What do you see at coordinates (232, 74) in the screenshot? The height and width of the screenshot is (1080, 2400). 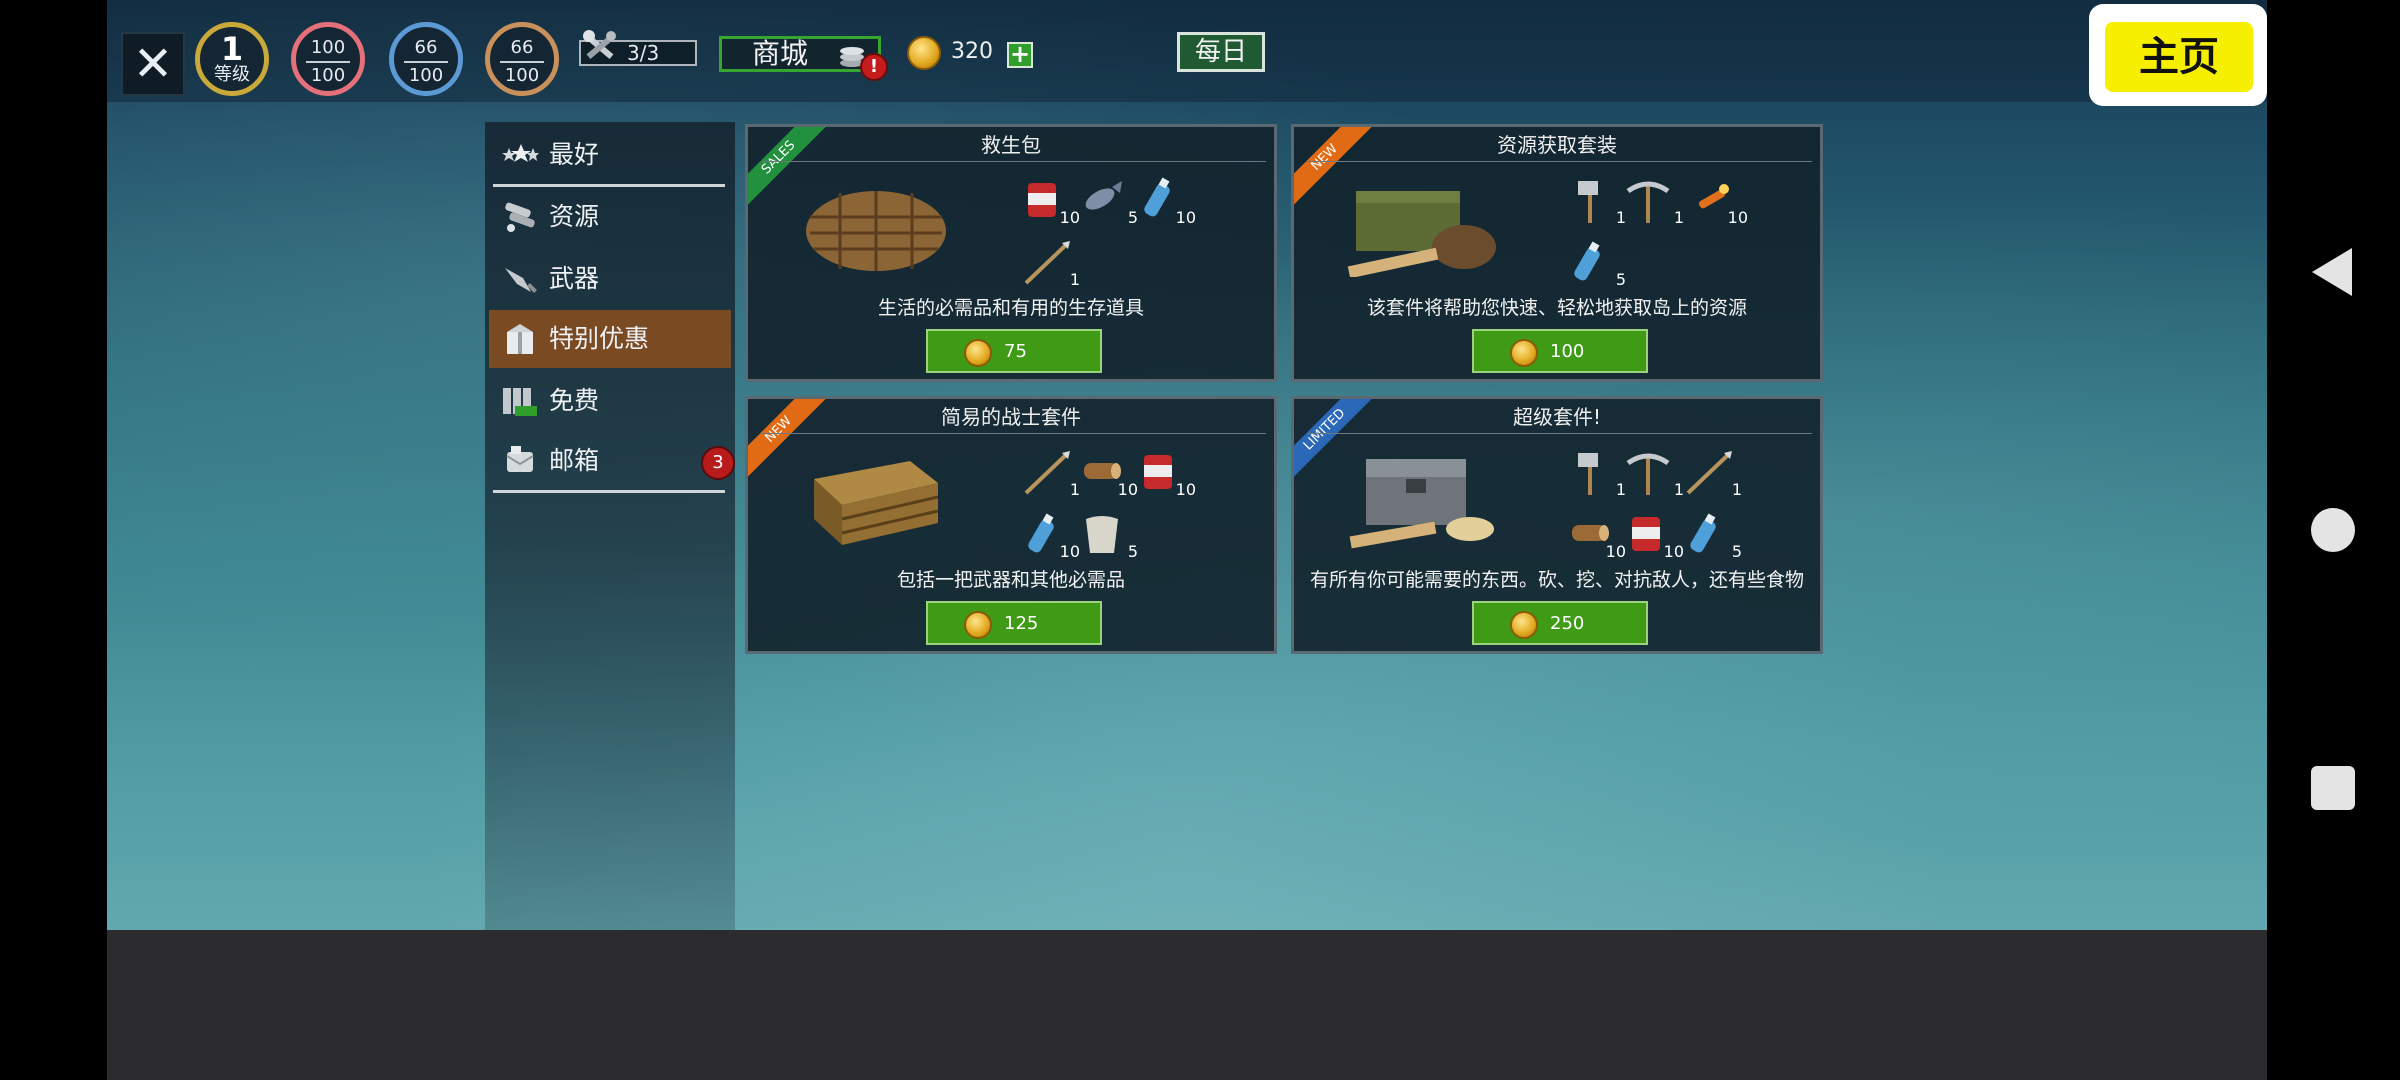 I see `level-label: 等级` at bounding box center [232, 74].